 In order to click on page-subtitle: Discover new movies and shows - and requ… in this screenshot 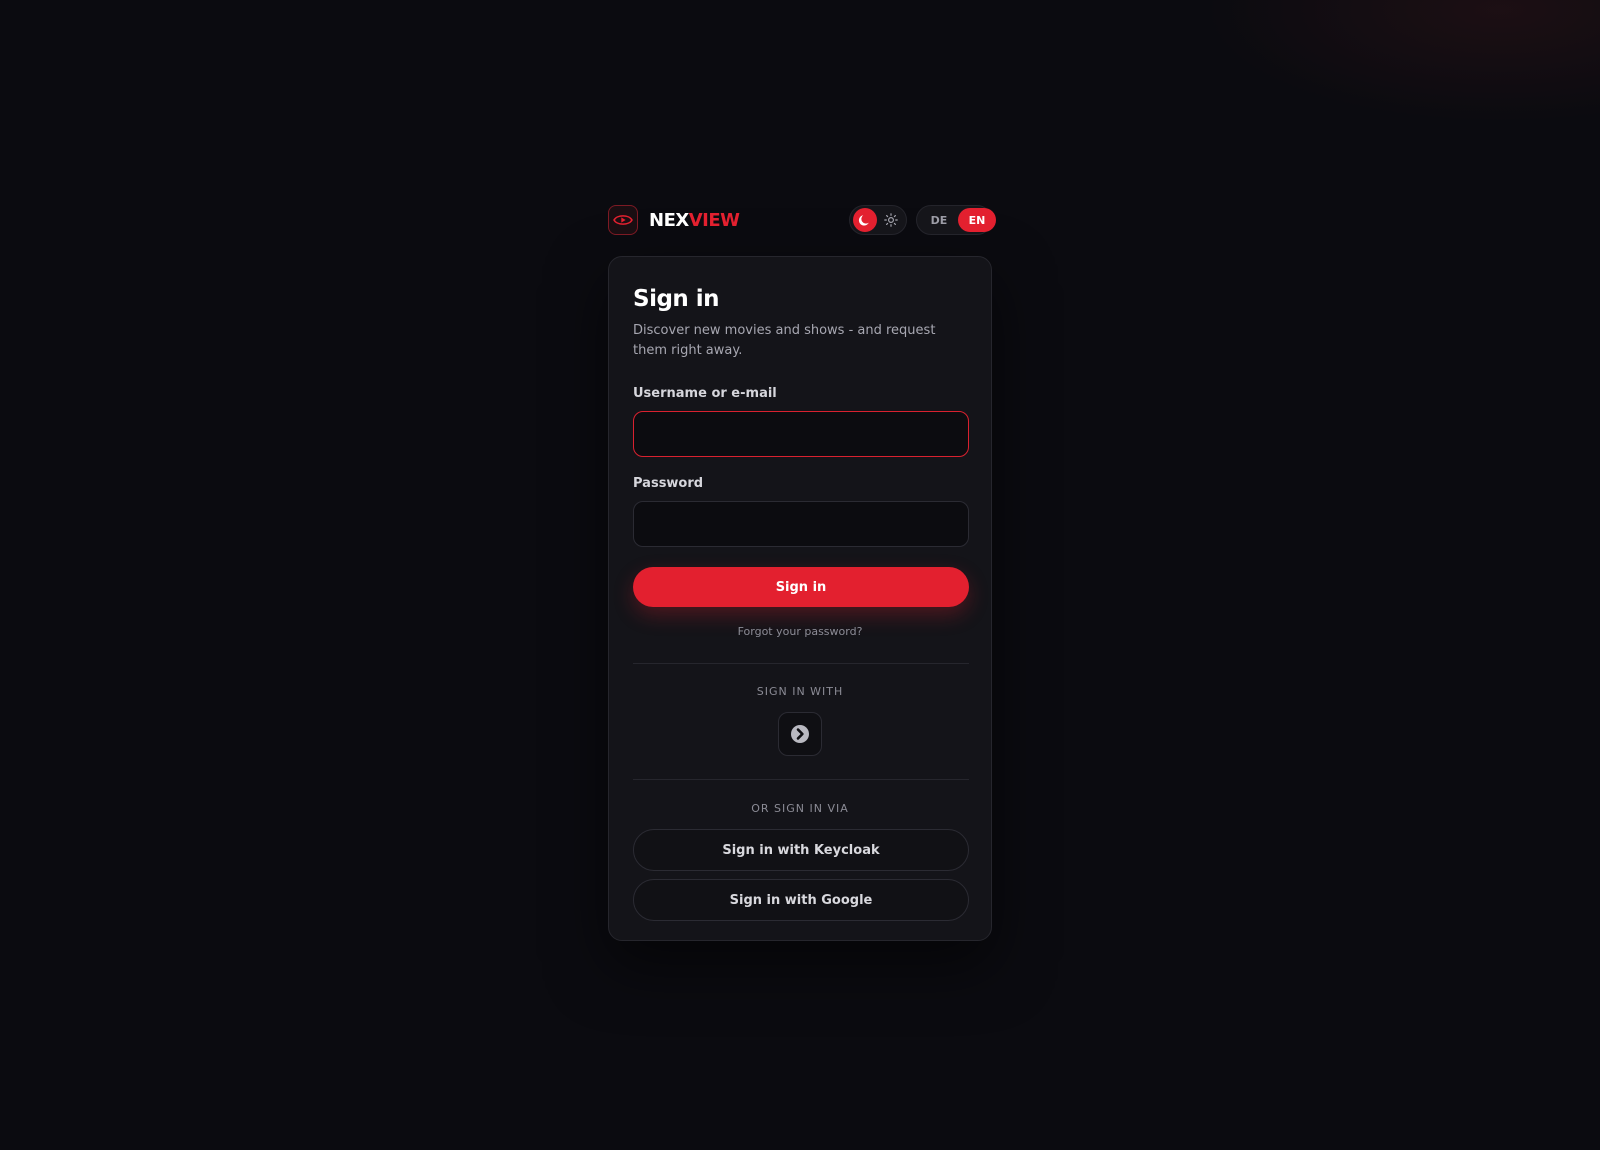, I will do `click(784, 340)`.